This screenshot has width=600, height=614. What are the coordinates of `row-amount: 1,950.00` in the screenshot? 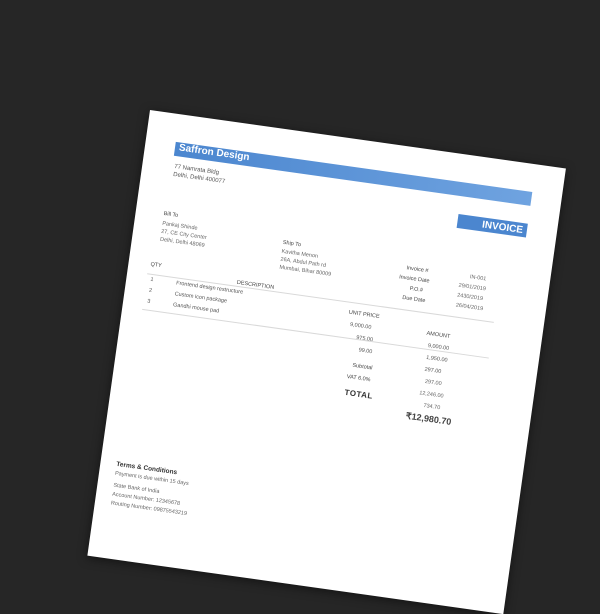 It's located at (436, 359).